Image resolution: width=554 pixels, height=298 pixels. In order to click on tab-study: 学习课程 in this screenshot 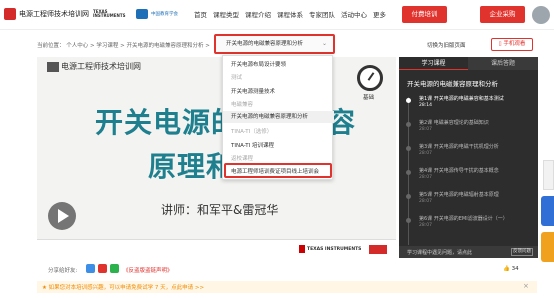, I will do `click(433, 63)`.